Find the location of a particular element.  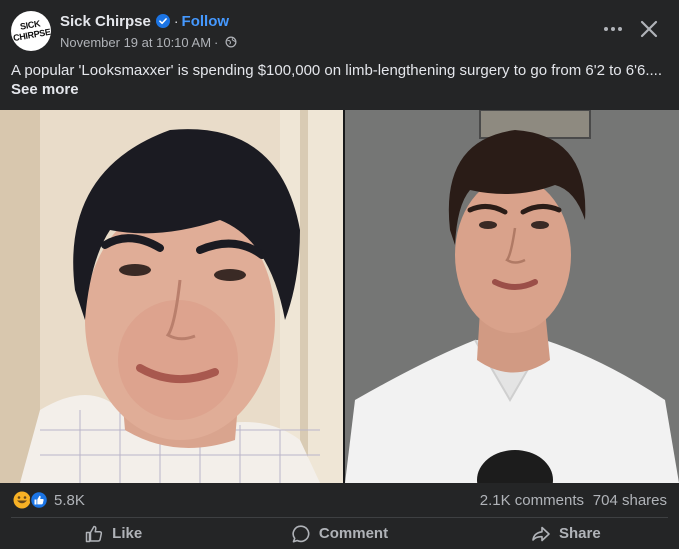

comment-count: 2.1K comments is located at coordinates (532, 500).